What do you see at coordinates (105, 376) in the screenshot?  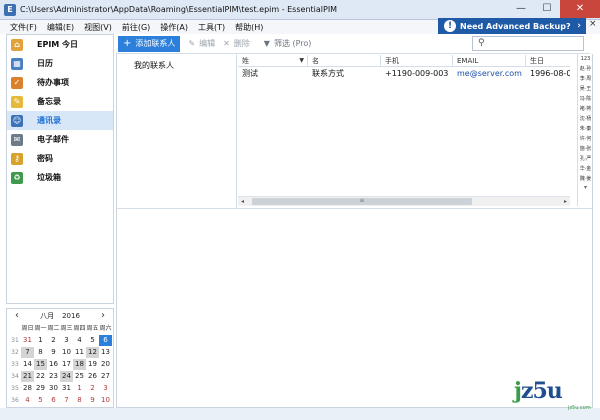 I see `calendar-day: 27` at bounding box center [105, 376].